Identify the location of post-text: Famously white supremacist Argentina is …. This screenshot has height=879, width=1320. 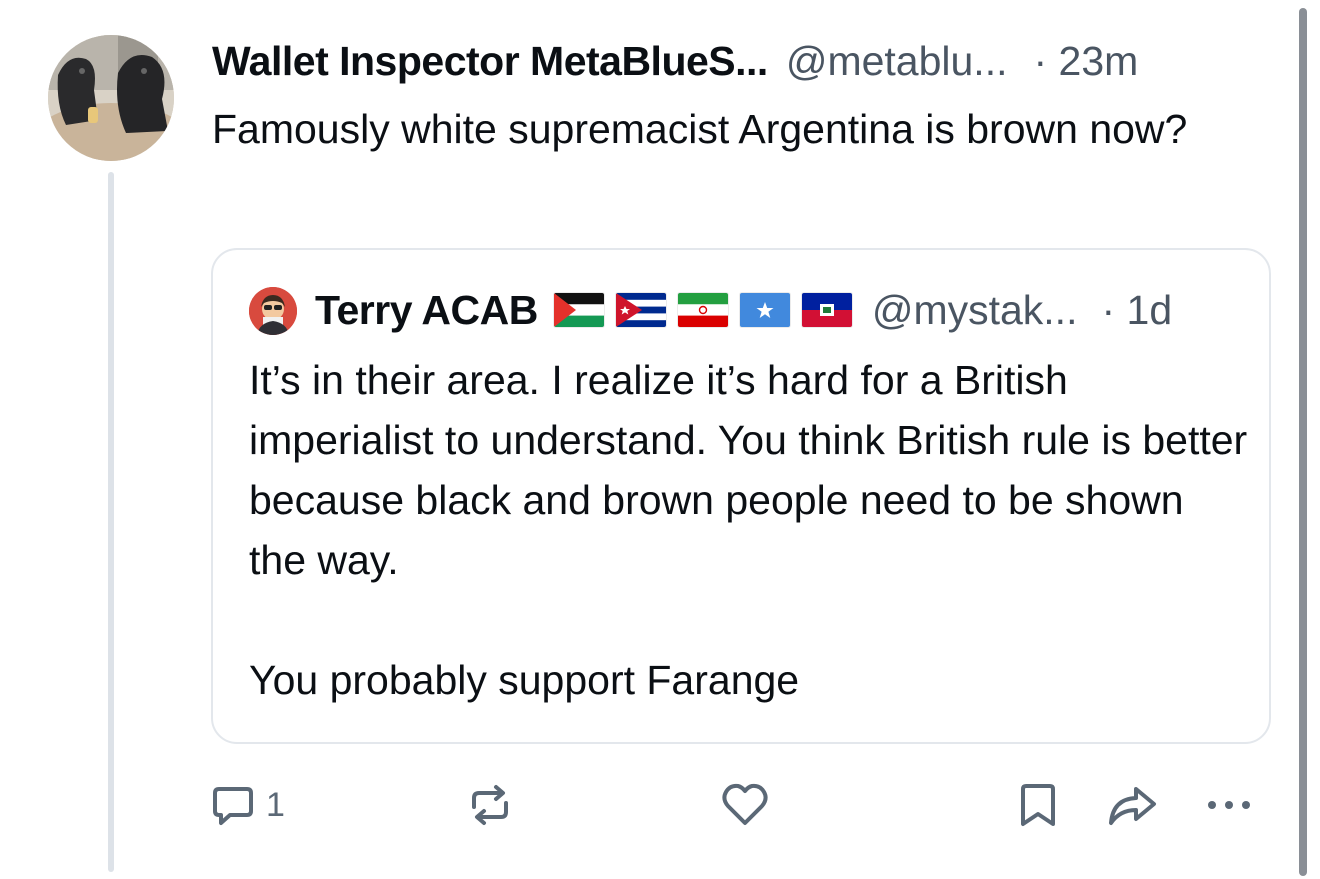
(700, 129).